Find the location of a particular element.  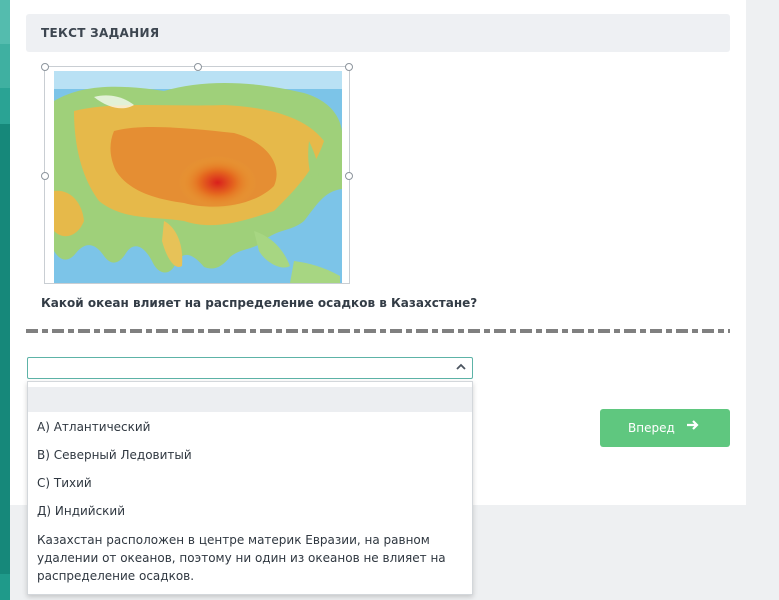

dropdown-option-empty is located at coordinates (250, 399).